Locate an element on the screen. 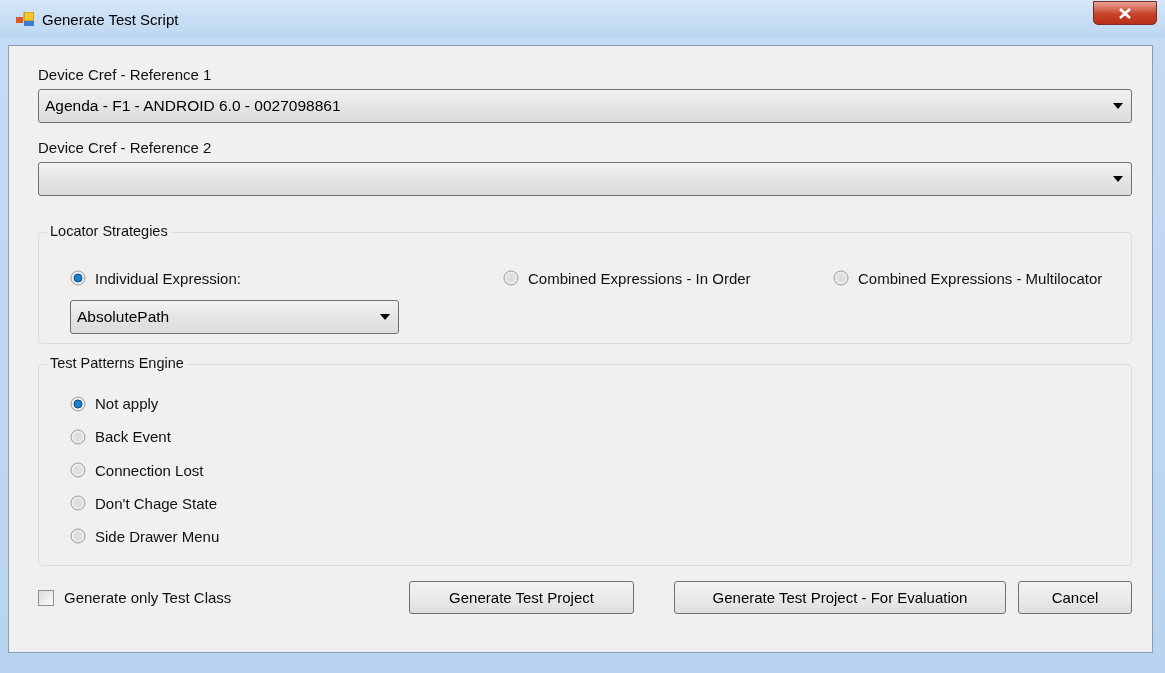 The width and height of the screenshot is (1165, 673). group-title: Test Patterns Engine is located at coordinates (117, 363).